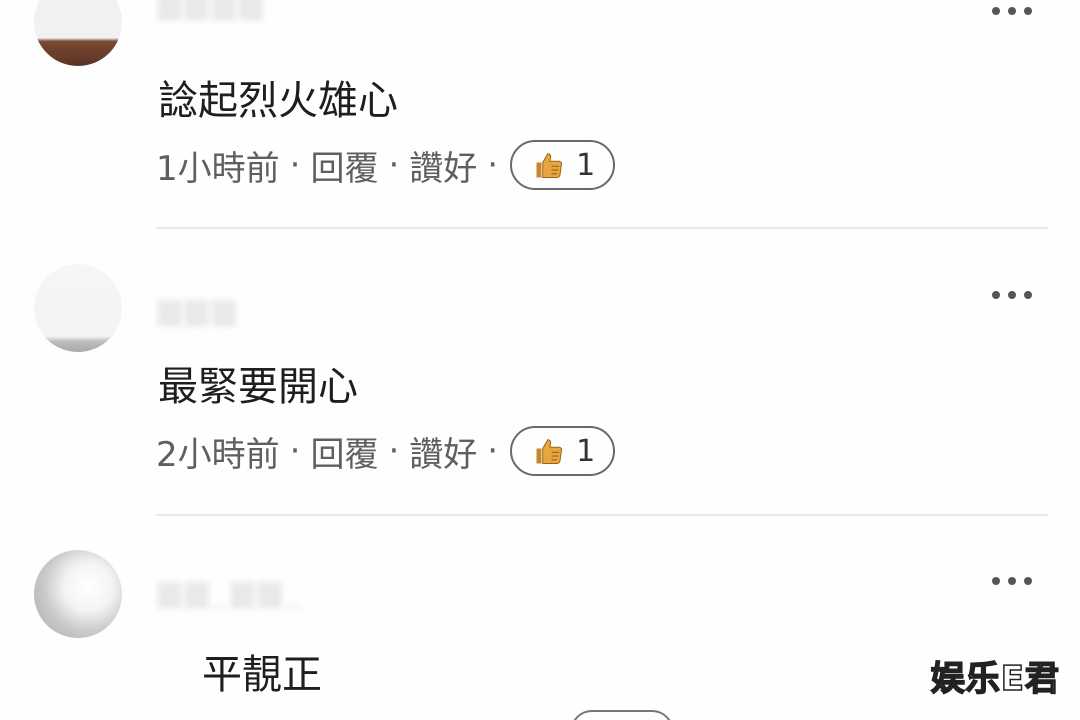 The height and width of the screenshot is (720, 1080). I want to click on comment-text: 最緊要開心, so click(258, 387).